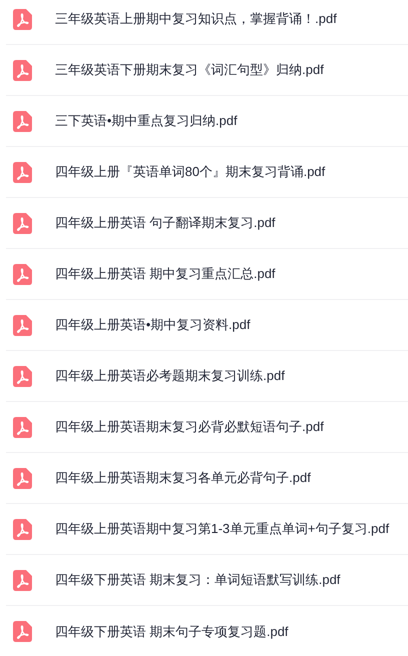  I want to click on file-name: 四年级上册英语 句子翻译期末复习.pdf, so click(165, 223).